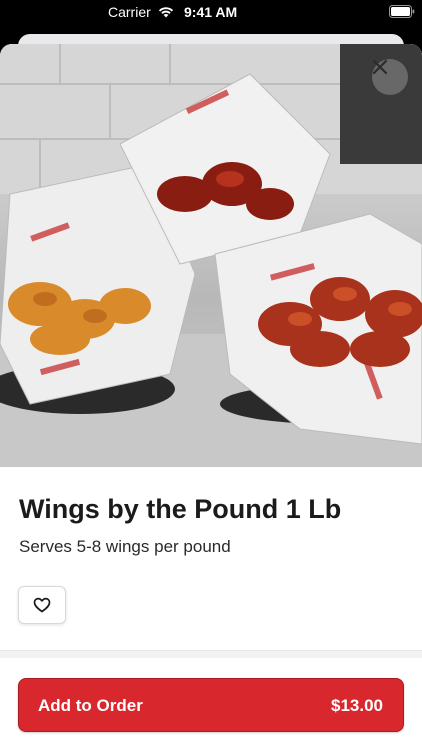 The image size is (422, 750). Describe the element at coordinates (166, 12) in the screenshot. I see `wifi-icon` at that location.